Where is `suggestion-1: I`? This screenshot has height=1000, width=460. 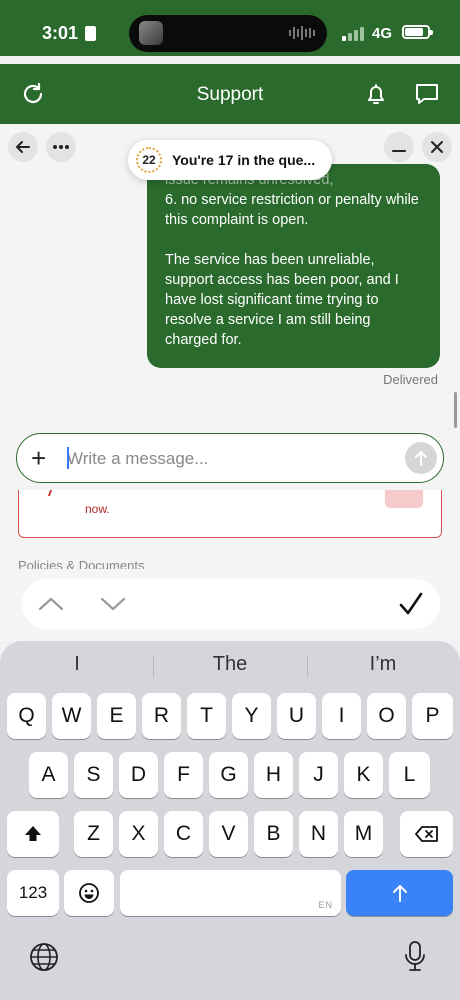
suggestion-1: I is located at coordinates (77, 664).